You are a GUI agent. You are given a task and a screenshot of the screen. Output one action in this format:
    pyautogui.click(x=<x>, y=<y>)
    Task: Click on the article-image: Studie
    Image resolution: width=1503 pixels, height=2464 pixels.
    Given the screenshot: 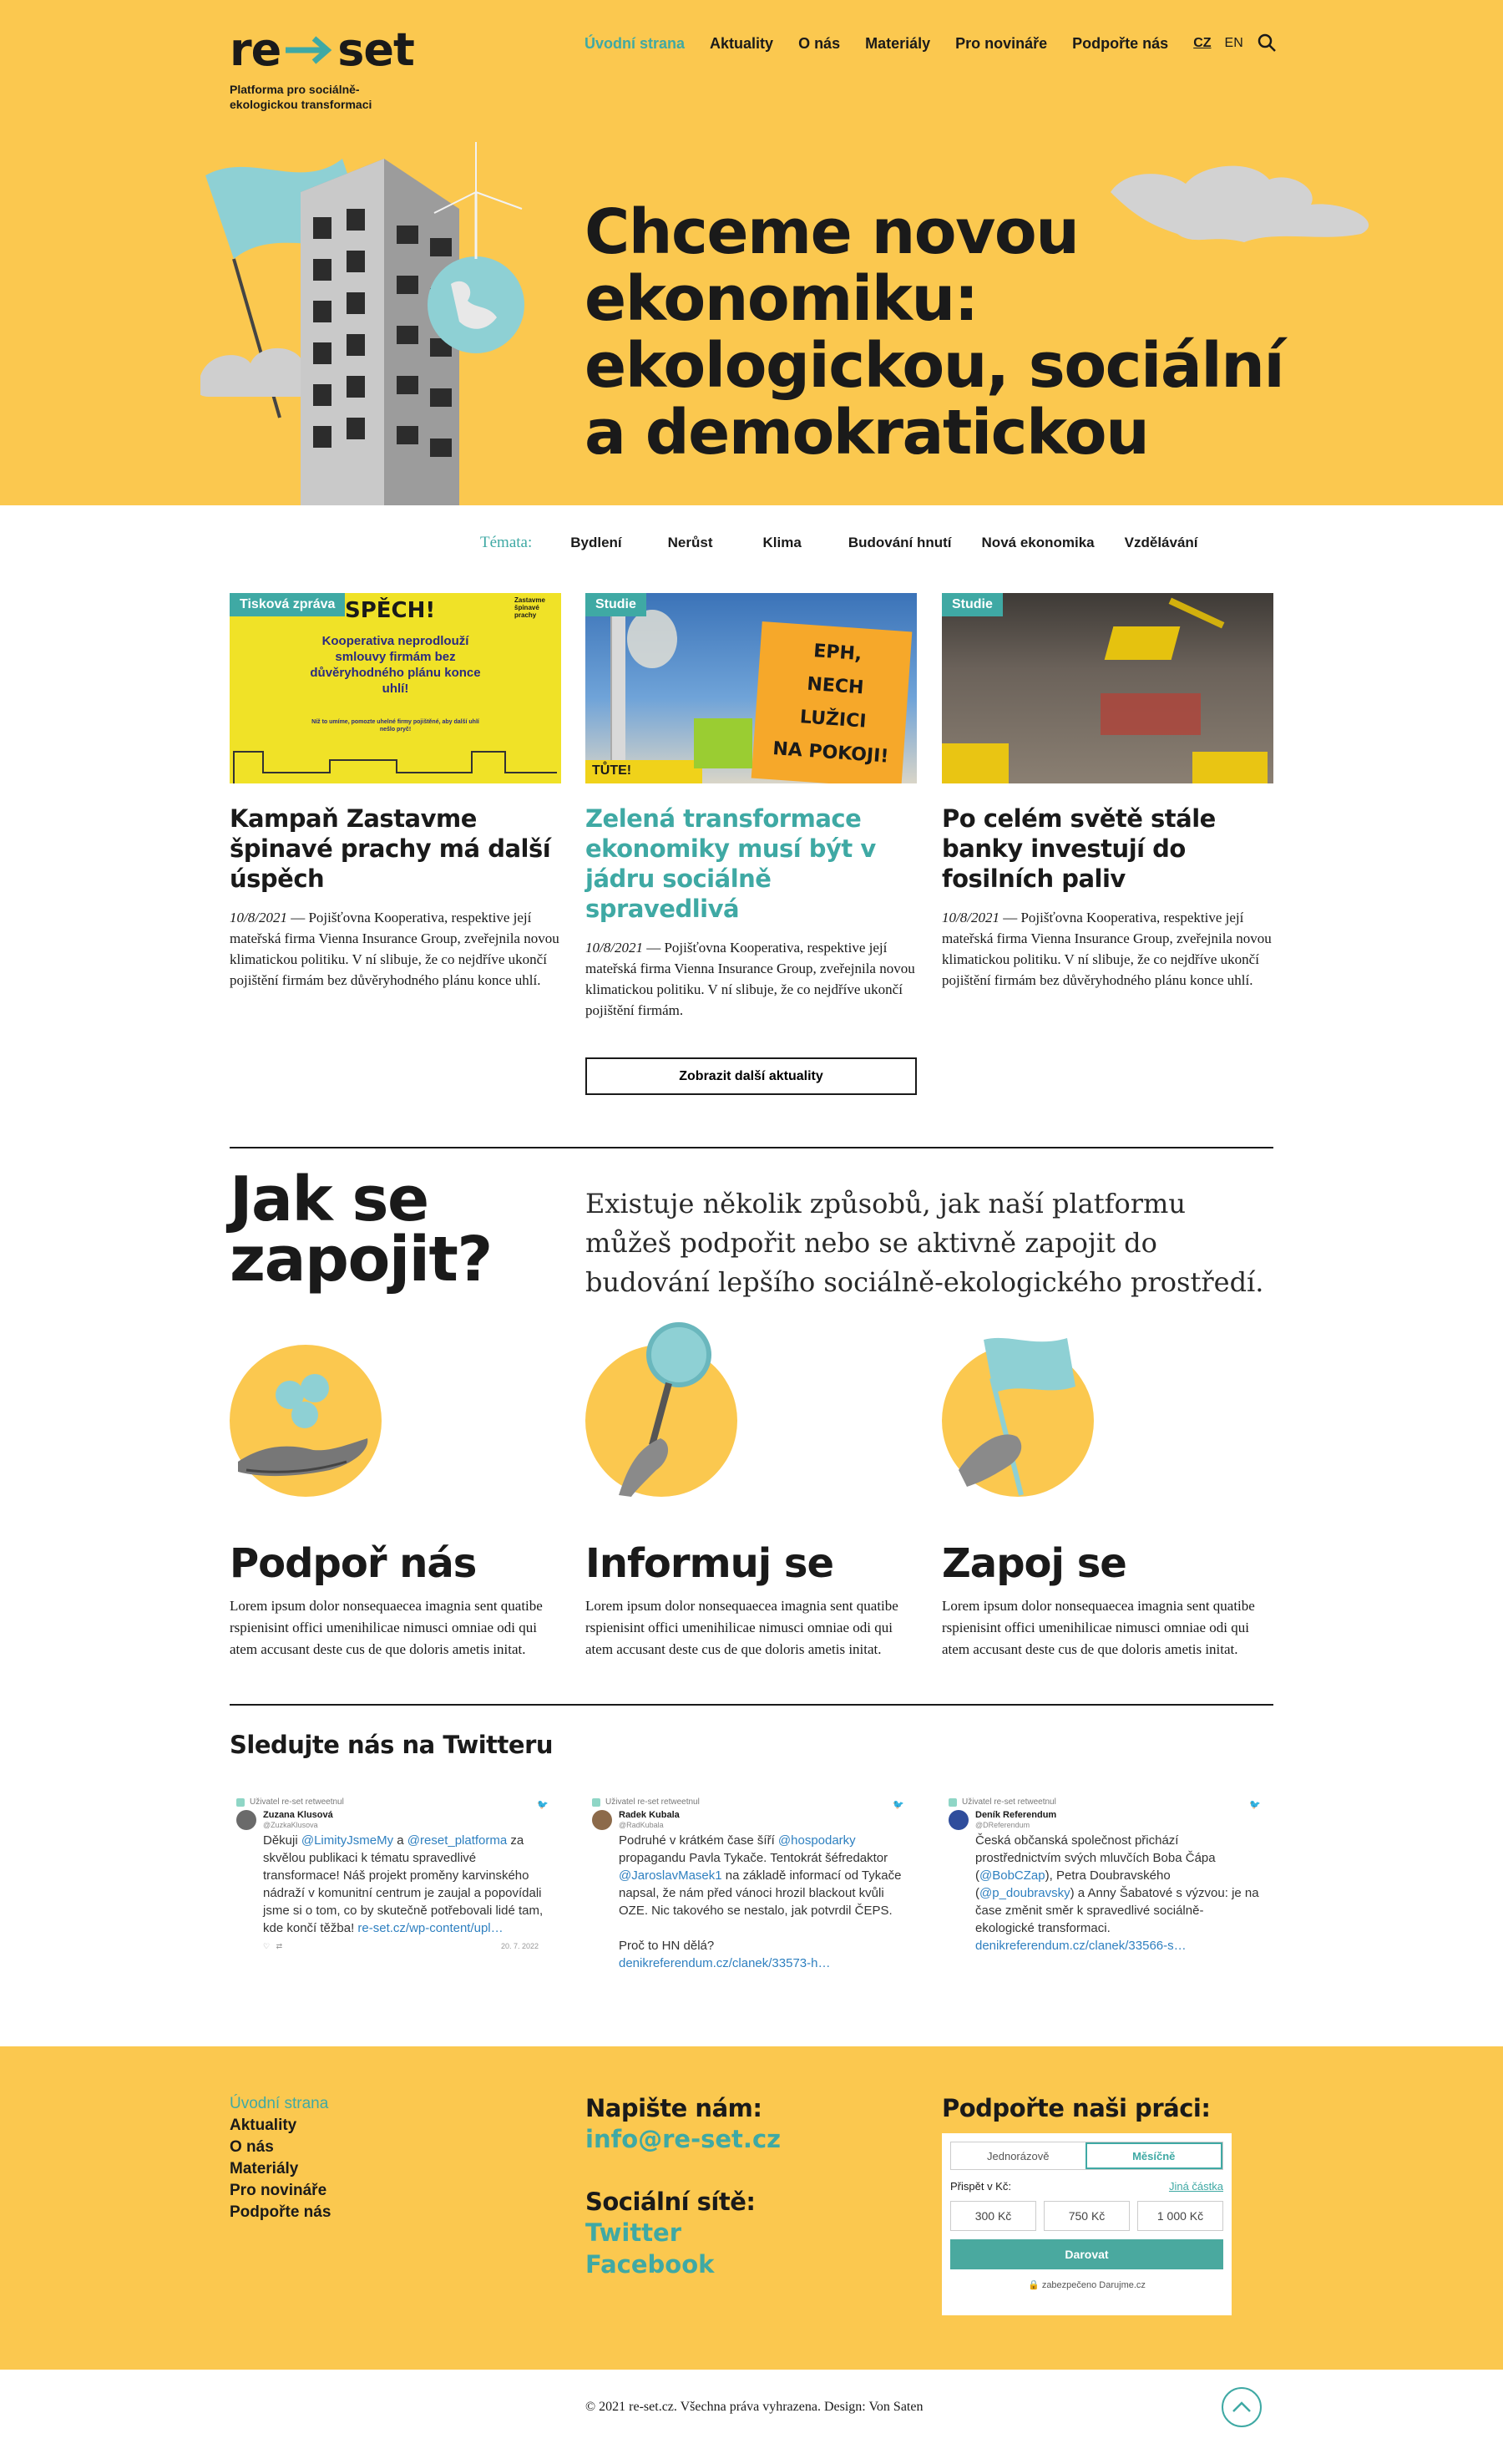 What is the action you would take?
    pyautogui.click(x=1107, y=688)
    